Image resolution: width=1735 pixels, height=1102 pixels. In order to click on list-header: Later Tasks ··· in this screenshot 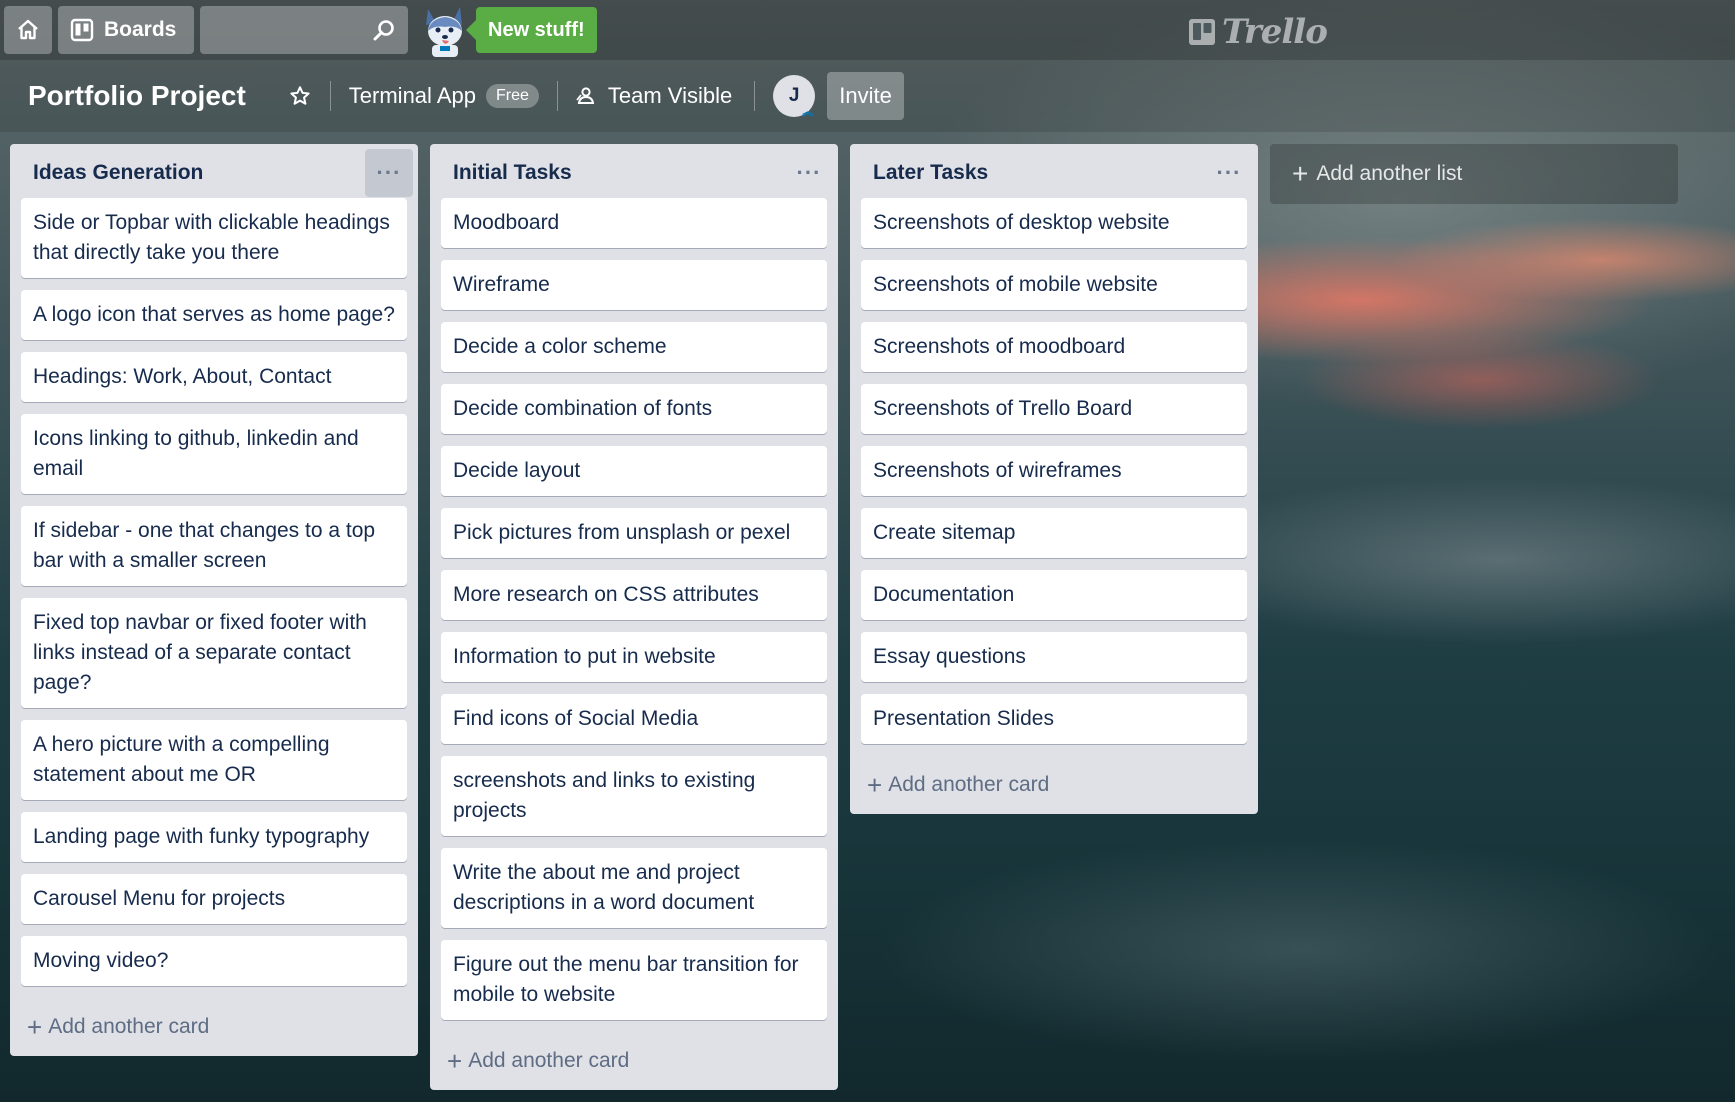, I will do `click(1054, 173)`.